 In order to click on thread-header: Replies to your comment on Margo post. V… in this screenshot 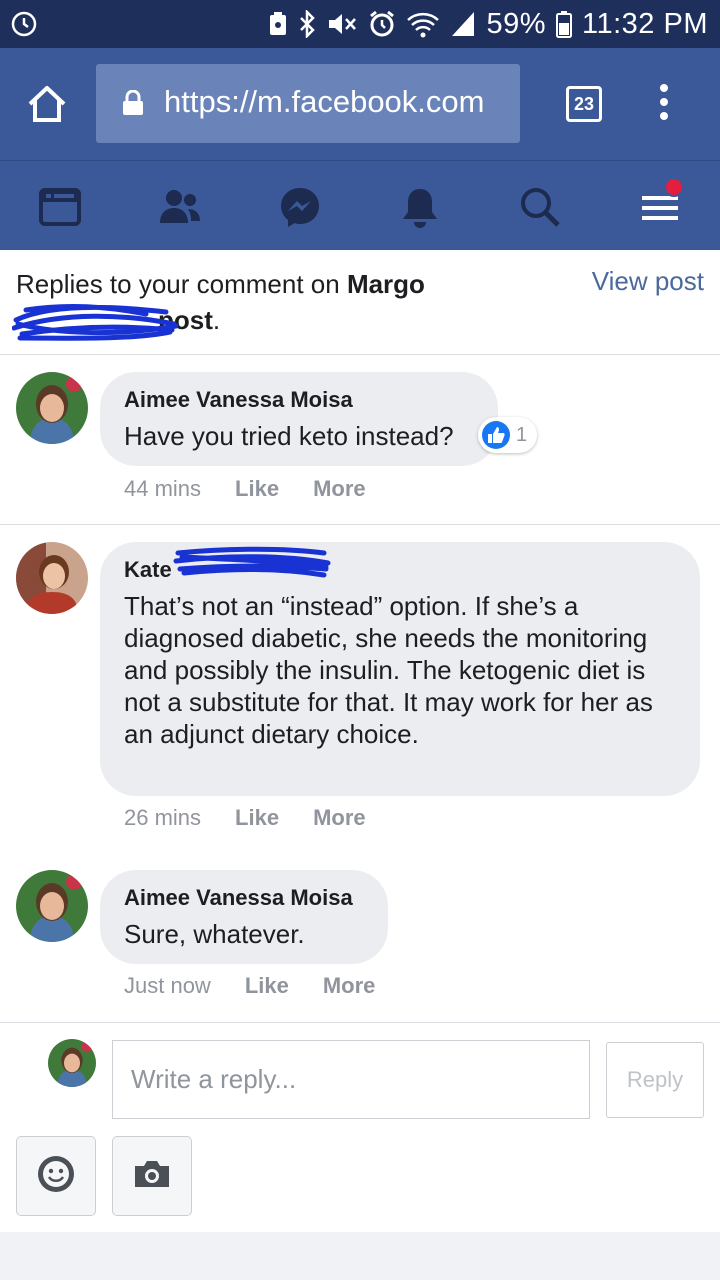, I will do `click(360, 302)`.